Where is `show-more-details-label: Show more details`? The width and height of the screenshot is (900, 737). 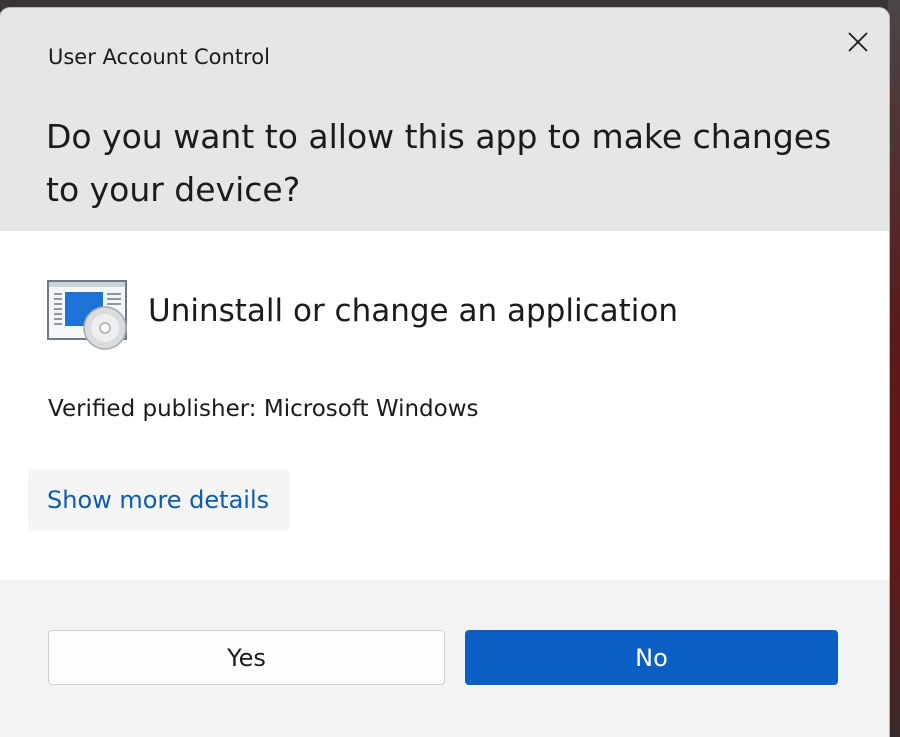 show-more-details-label: Show more details is located at coordinates (158, 500).